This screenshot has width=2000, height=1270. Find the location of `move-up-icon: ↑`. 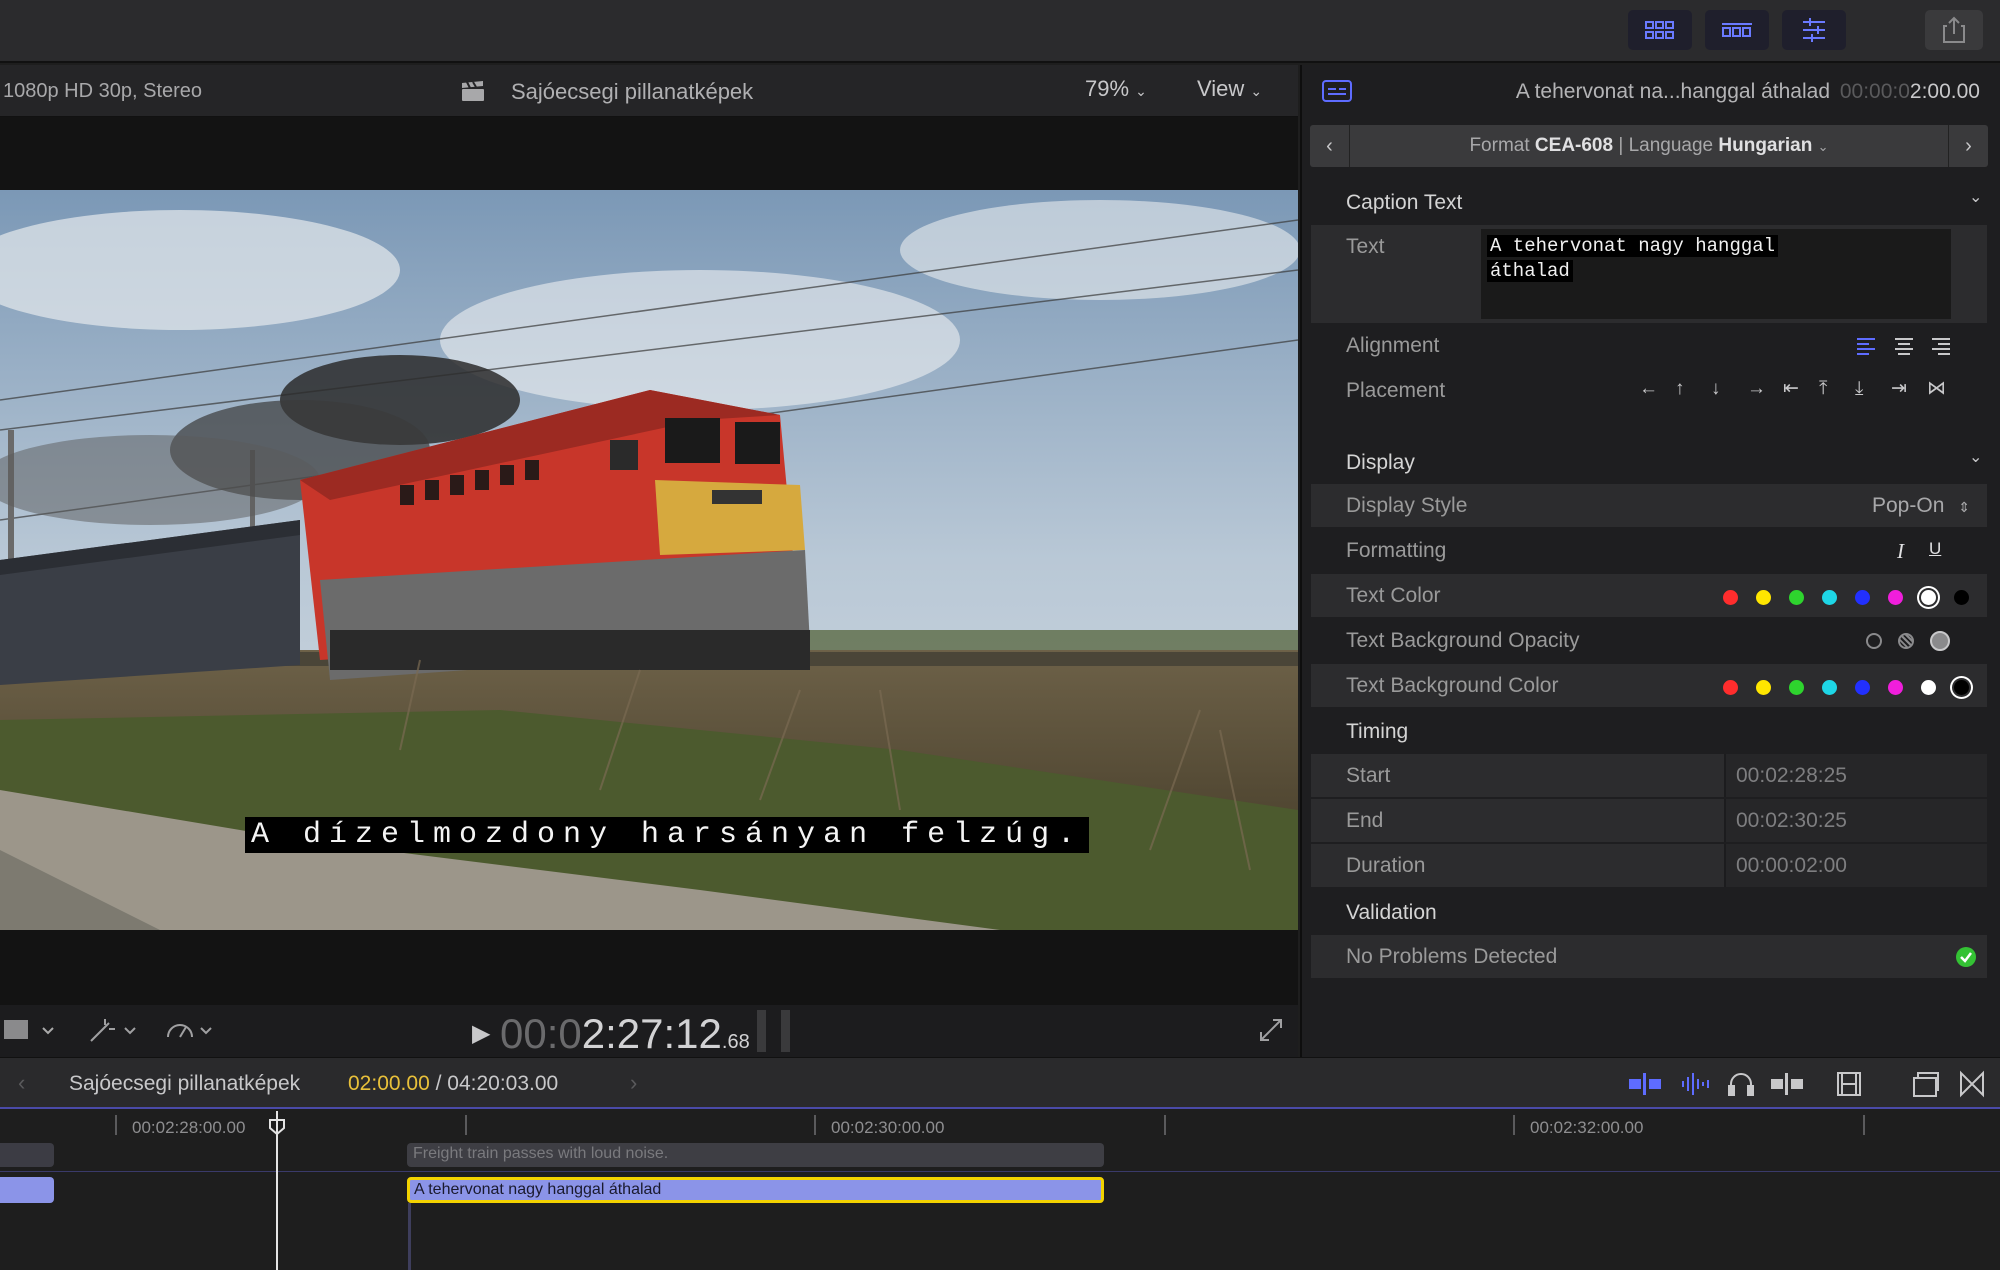

move-up-icon: ↑ is located at coordinates (1693, 389).